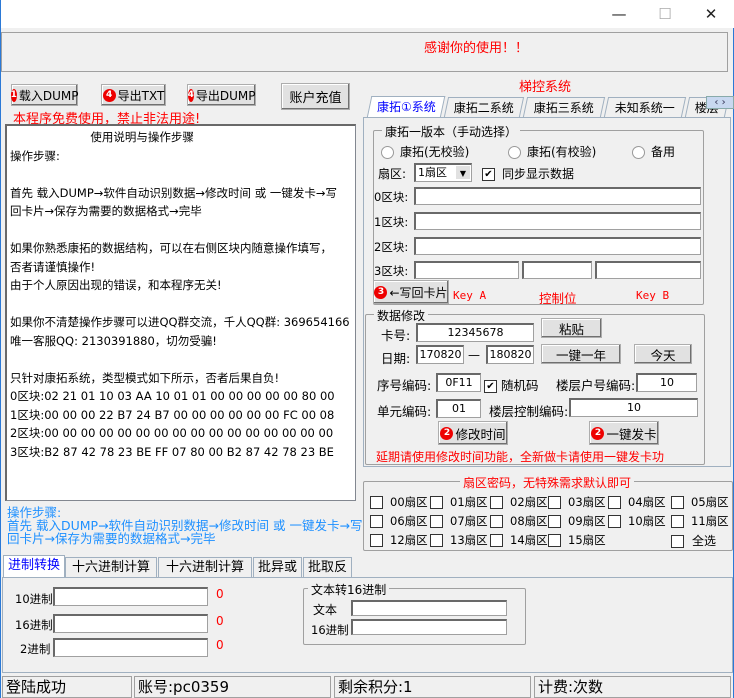  What do you see at coordinates (463, 172) in the screenshot?
I see `chevron-down-icon: ▼` at bounding box center [463, 172].